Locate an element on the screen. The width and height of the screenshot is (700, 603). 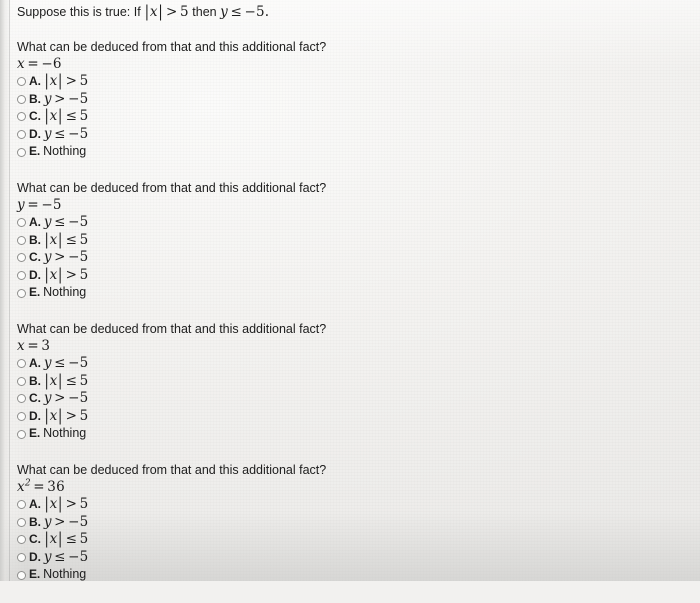
options-list-1: A. |x| >5 B. y > −5 C. |x| ≤5 D. y ≤ −5 E. is located at coordinates (358, 116).